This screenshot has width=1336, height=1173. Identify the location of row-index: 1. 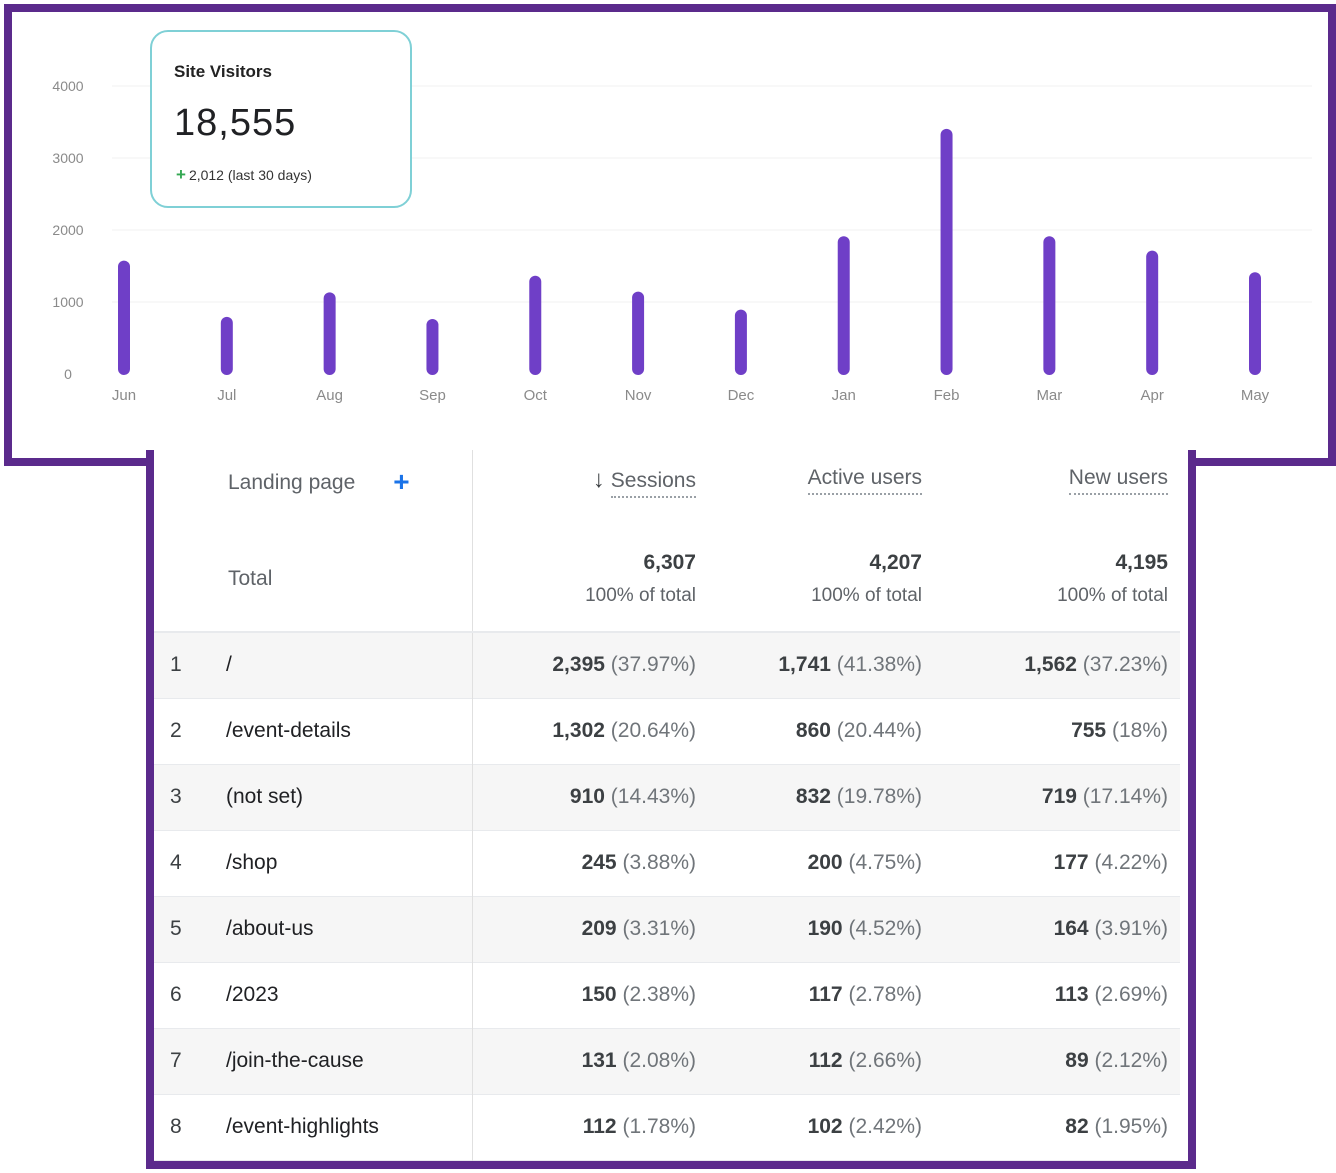
(176, 665).